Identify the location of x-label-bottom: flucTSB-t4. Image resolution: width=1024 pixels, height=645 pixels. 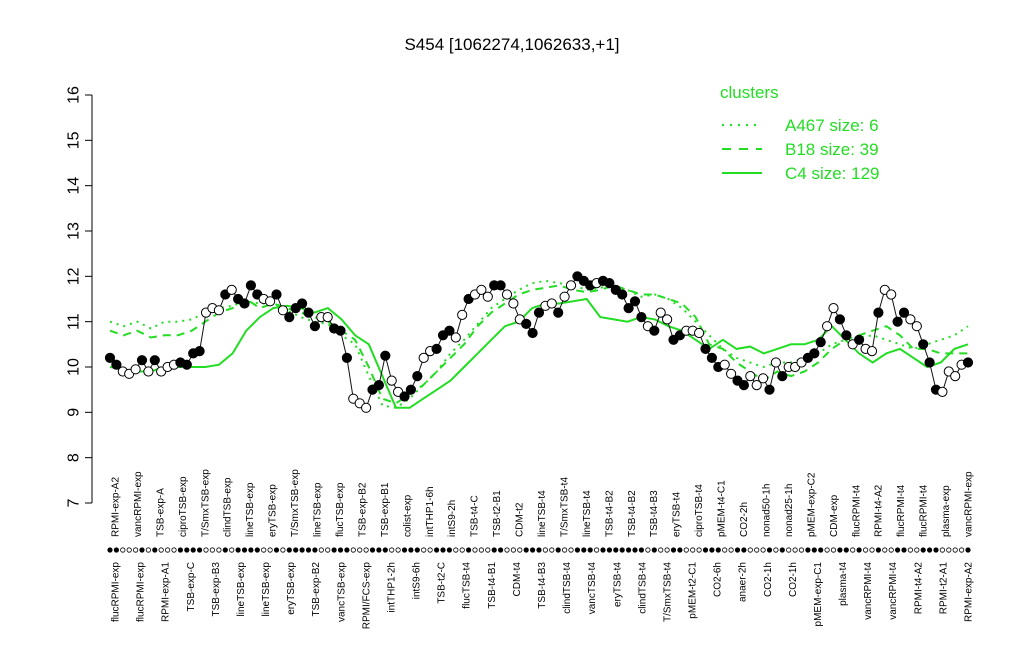
(467, 585).